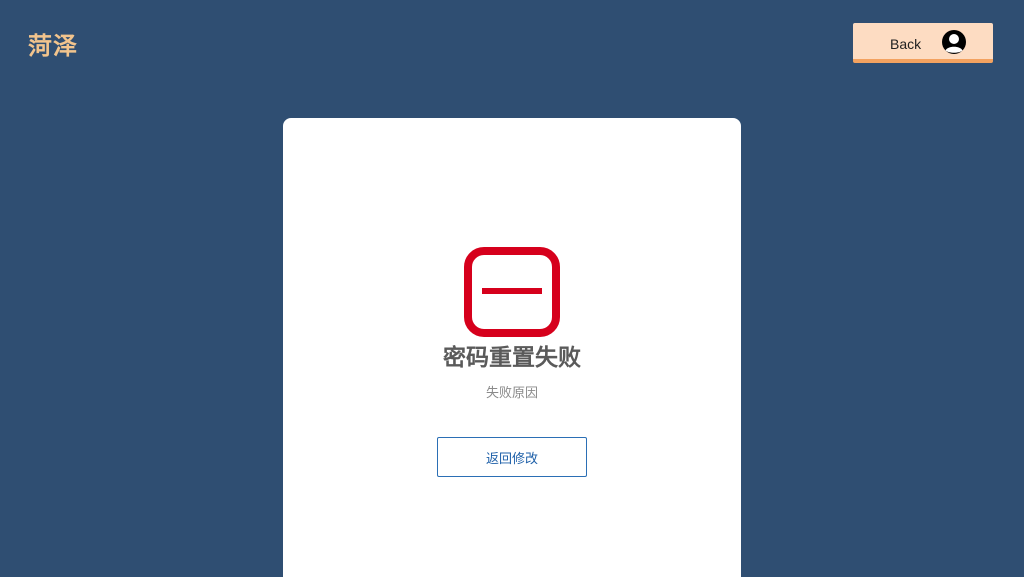  I want to click on result-title: 密码重置失败, so click(512, 358).